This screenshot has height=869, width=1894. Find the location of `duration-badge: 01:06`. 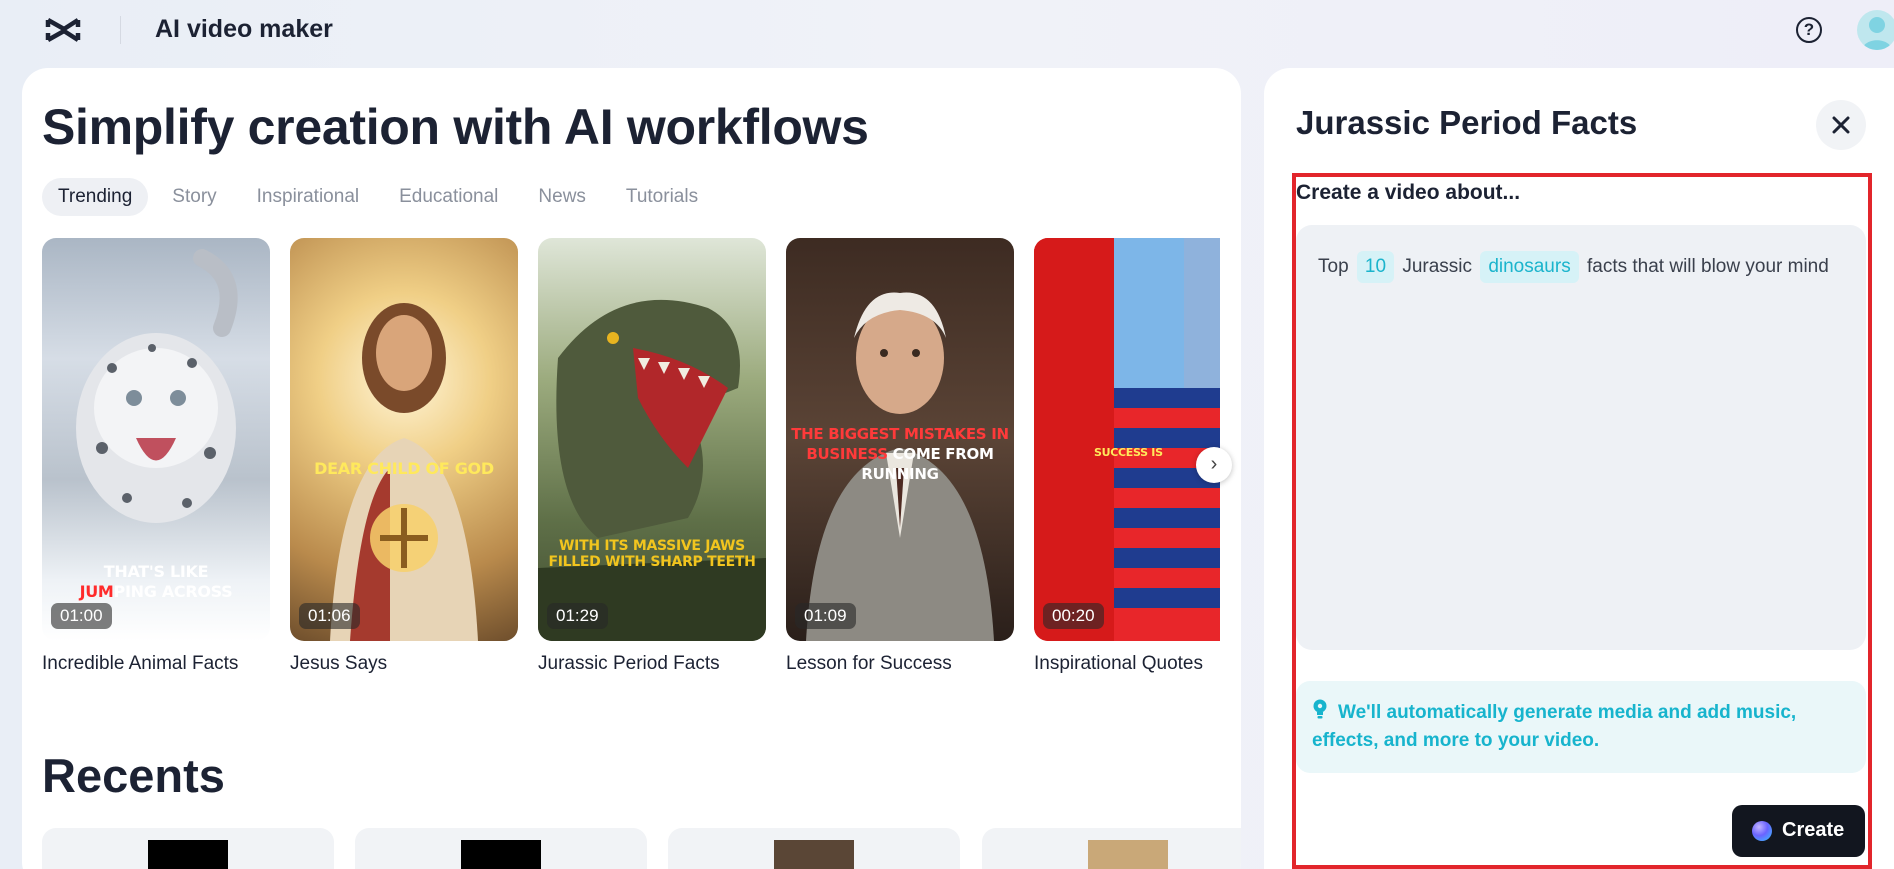

duration-badge: 01:06 is located at coordinates (329, 616).